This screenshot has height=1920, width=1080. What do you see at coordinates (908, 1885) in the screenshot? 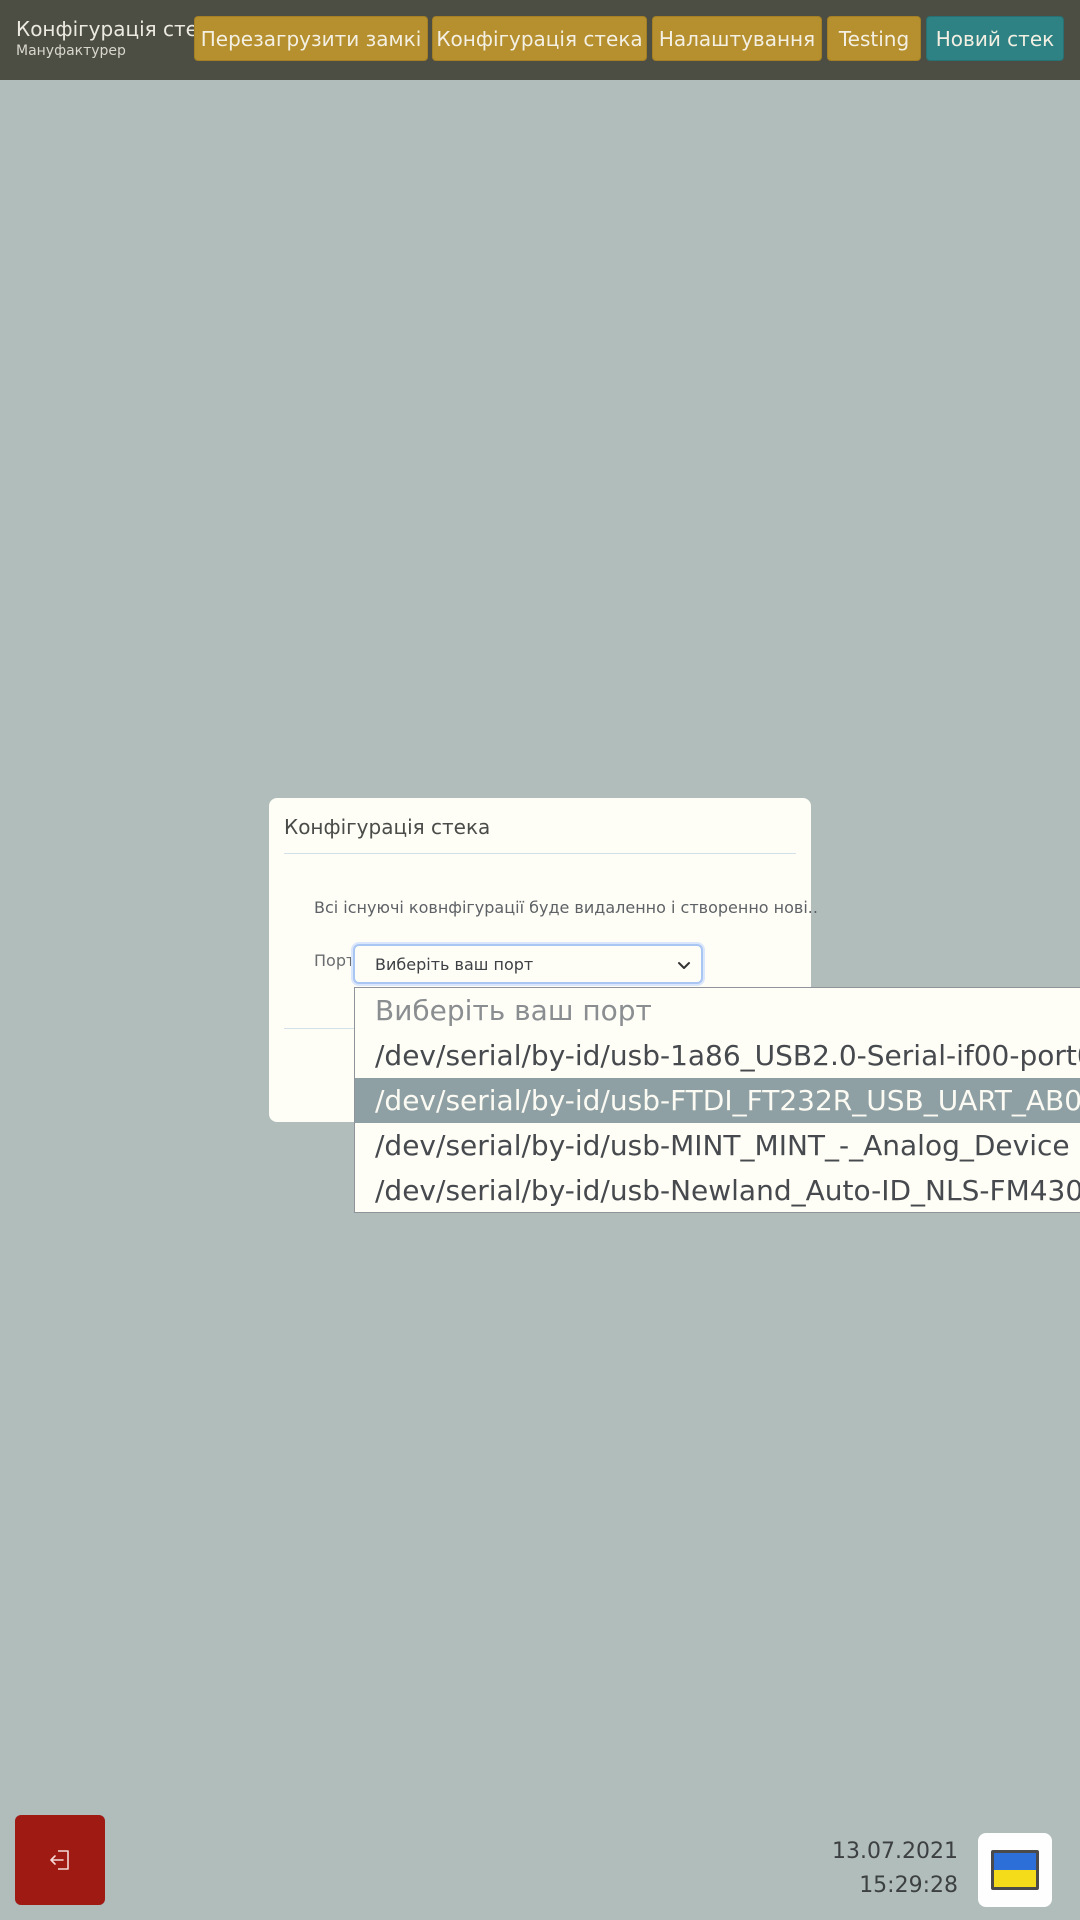
I see `current-time: 15:29:28` at bounding box center [908, 1885].